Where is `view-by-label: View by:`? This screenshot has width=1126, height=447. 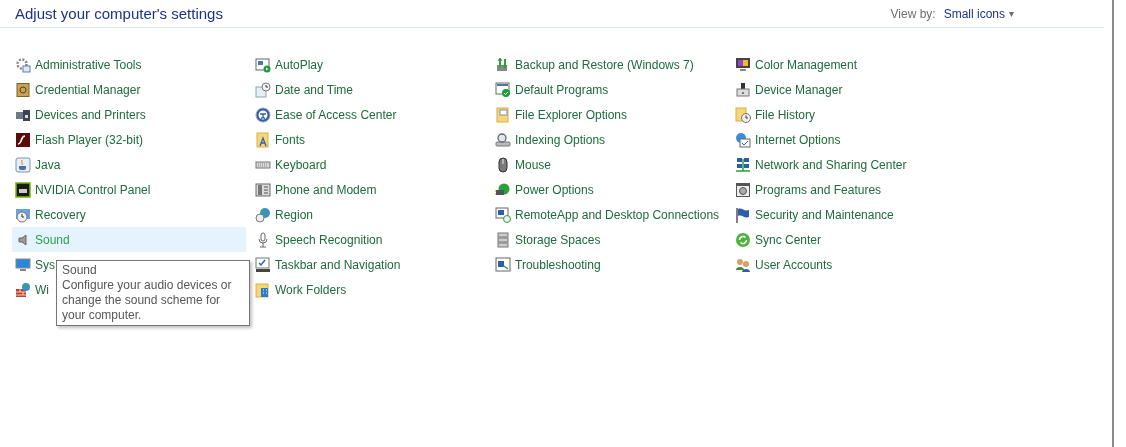
view-by-label: View by: is located at coordinates (913, 14).